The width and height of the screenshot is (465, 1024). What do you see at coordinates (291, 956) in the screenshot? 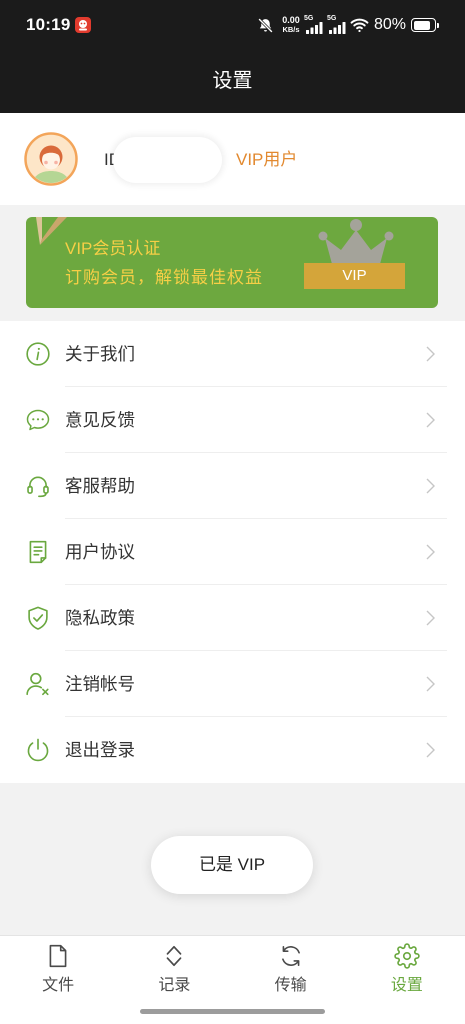
I see `sync-icon` at bounding box center [291, 956].